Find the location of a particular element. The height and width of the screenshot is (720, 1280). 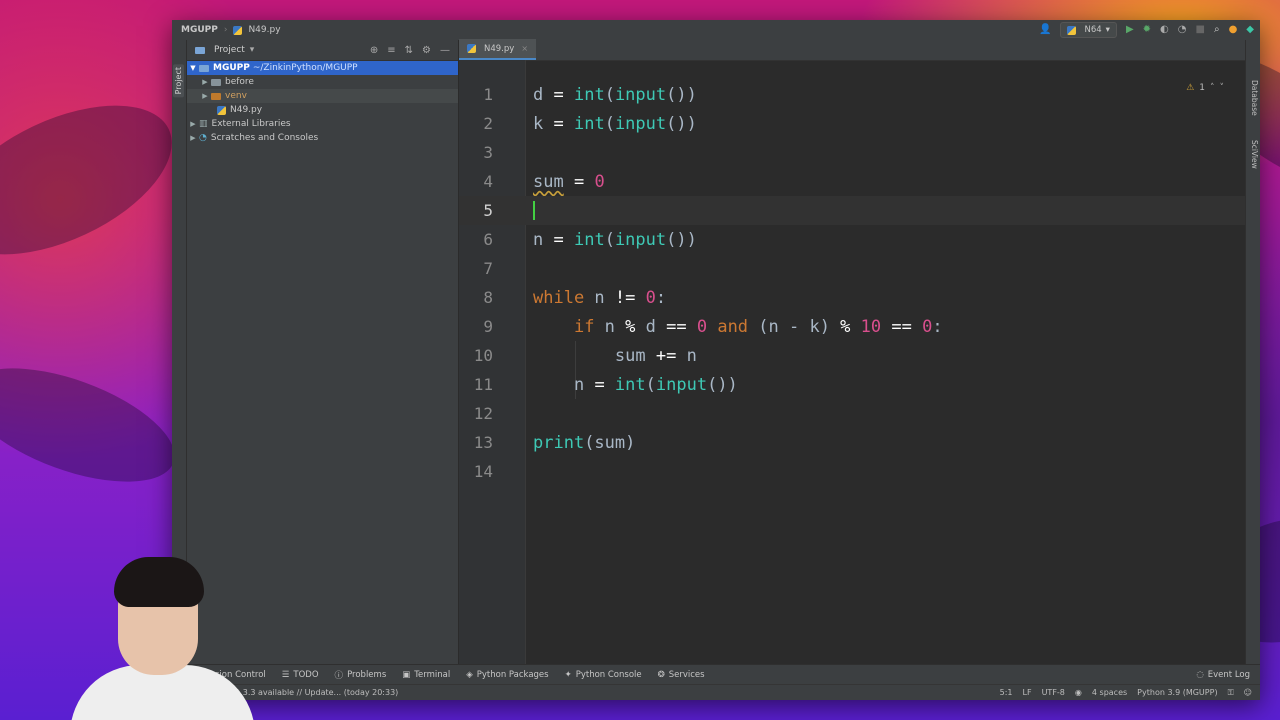

notifications-icon: ☺ is located at coordinates (1248, 693).